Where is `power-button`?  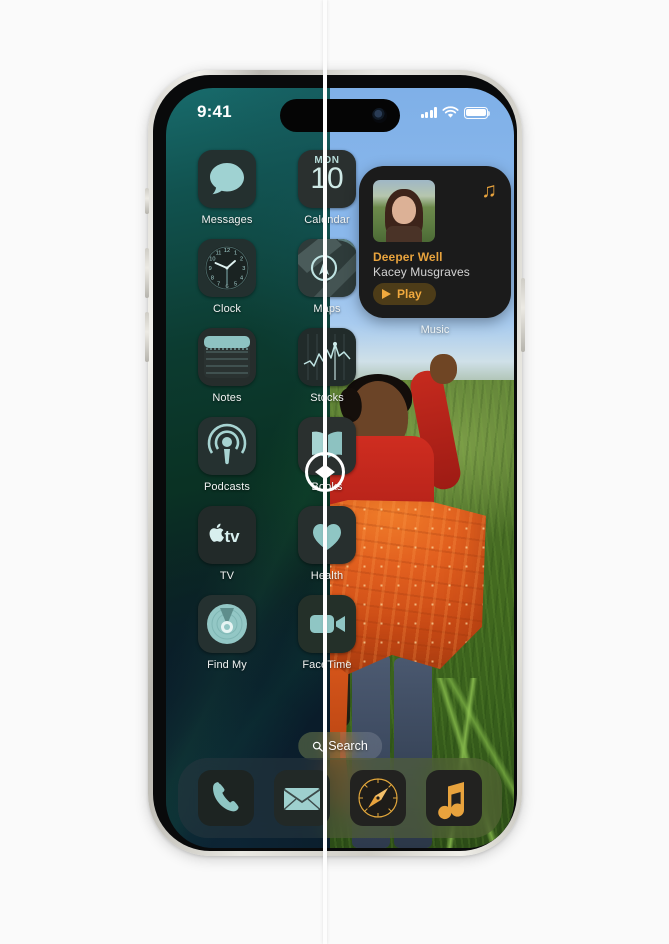 power-button is located at coordinates (523, 315).